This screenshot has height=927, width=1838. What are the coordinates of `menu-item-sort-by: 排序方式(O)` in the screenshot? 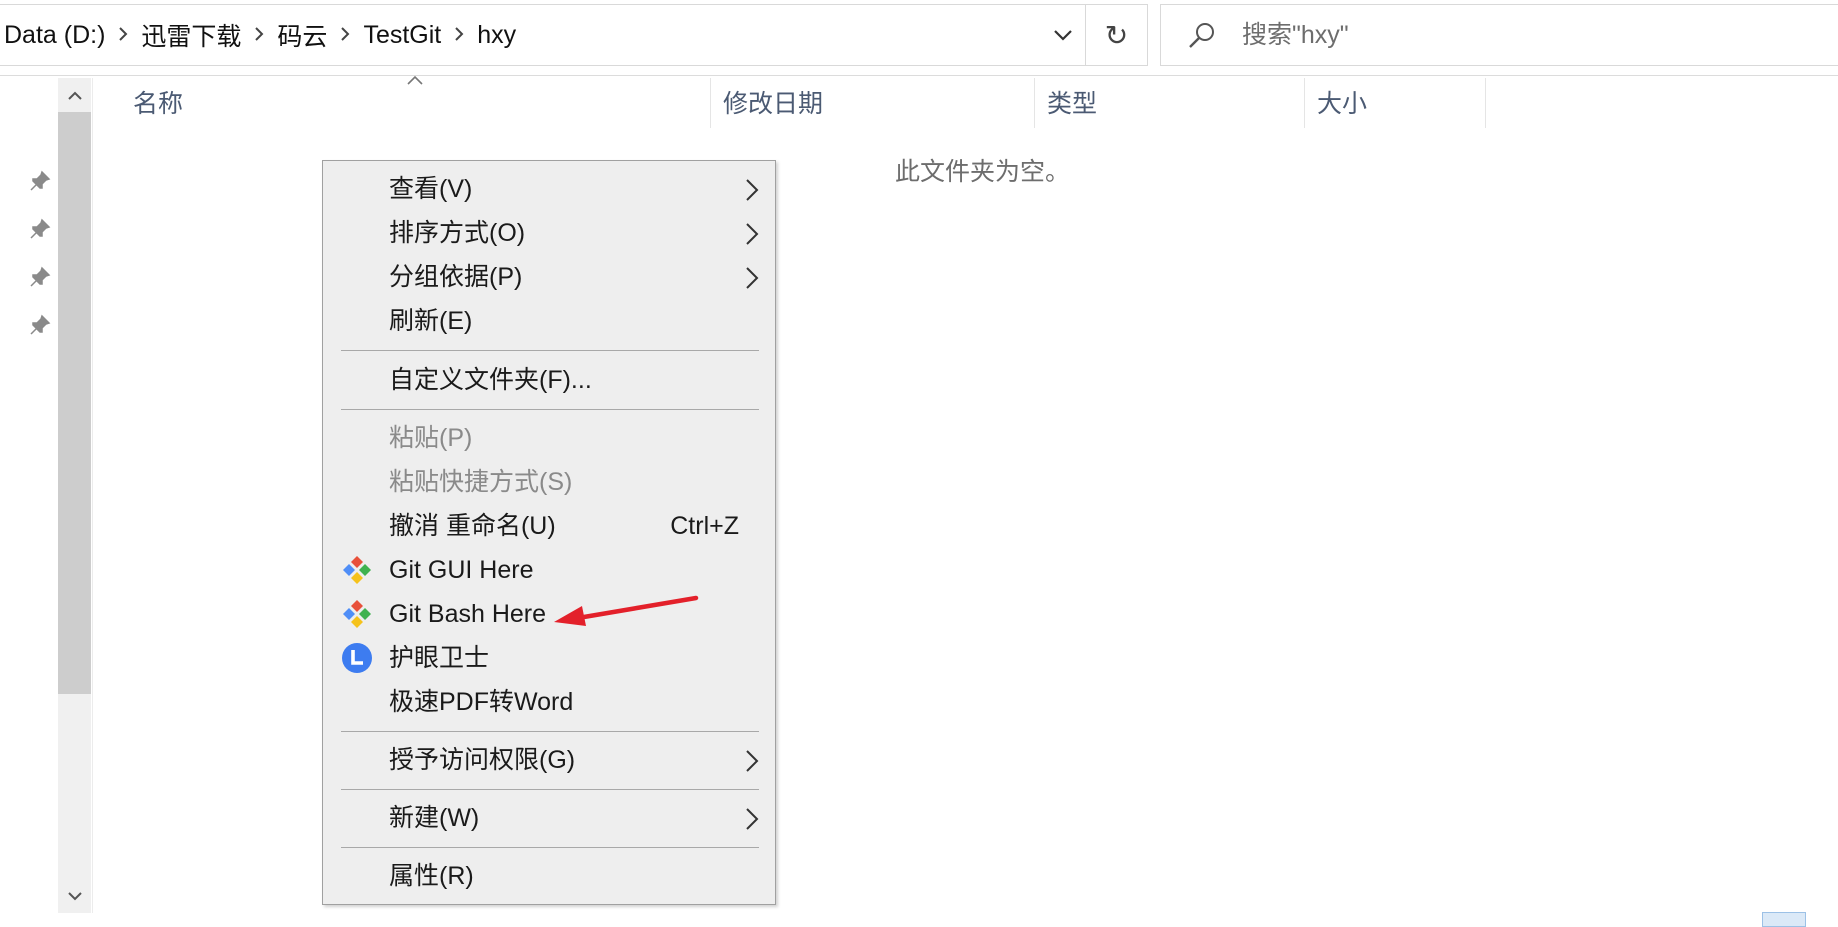 It's located at (549, 233).